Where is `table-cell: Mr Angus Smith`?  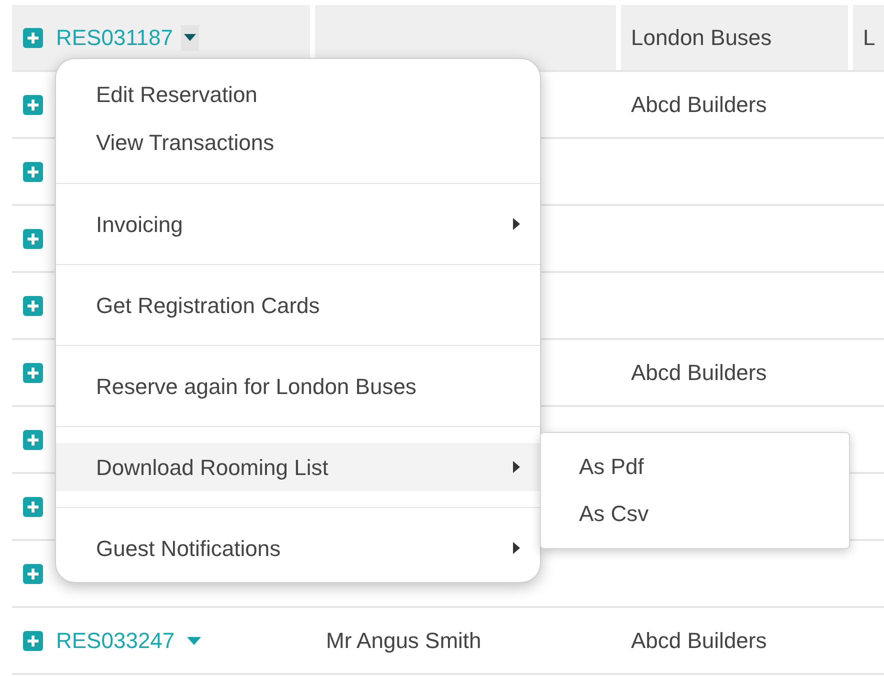 table-cell: Mr Angus Smith is located at coordinates (463, 640).